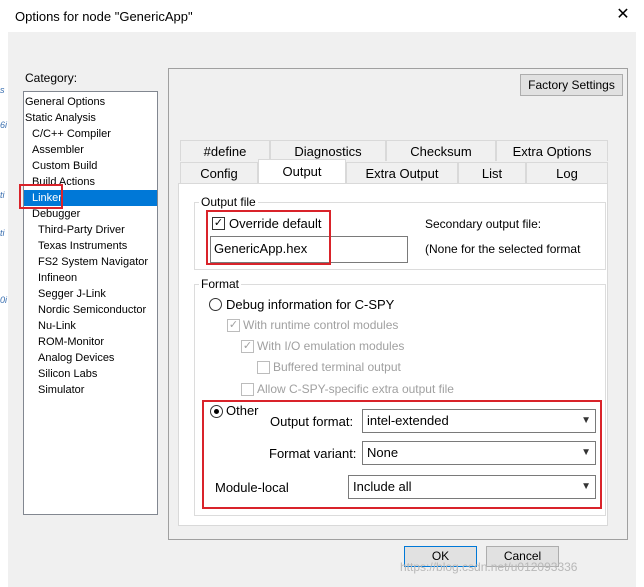 The width and height of the screenshot is (644, 587). Describe the element at coordinates (220, 284) in the screenshot. I see `format-group-label: Format` at that location.